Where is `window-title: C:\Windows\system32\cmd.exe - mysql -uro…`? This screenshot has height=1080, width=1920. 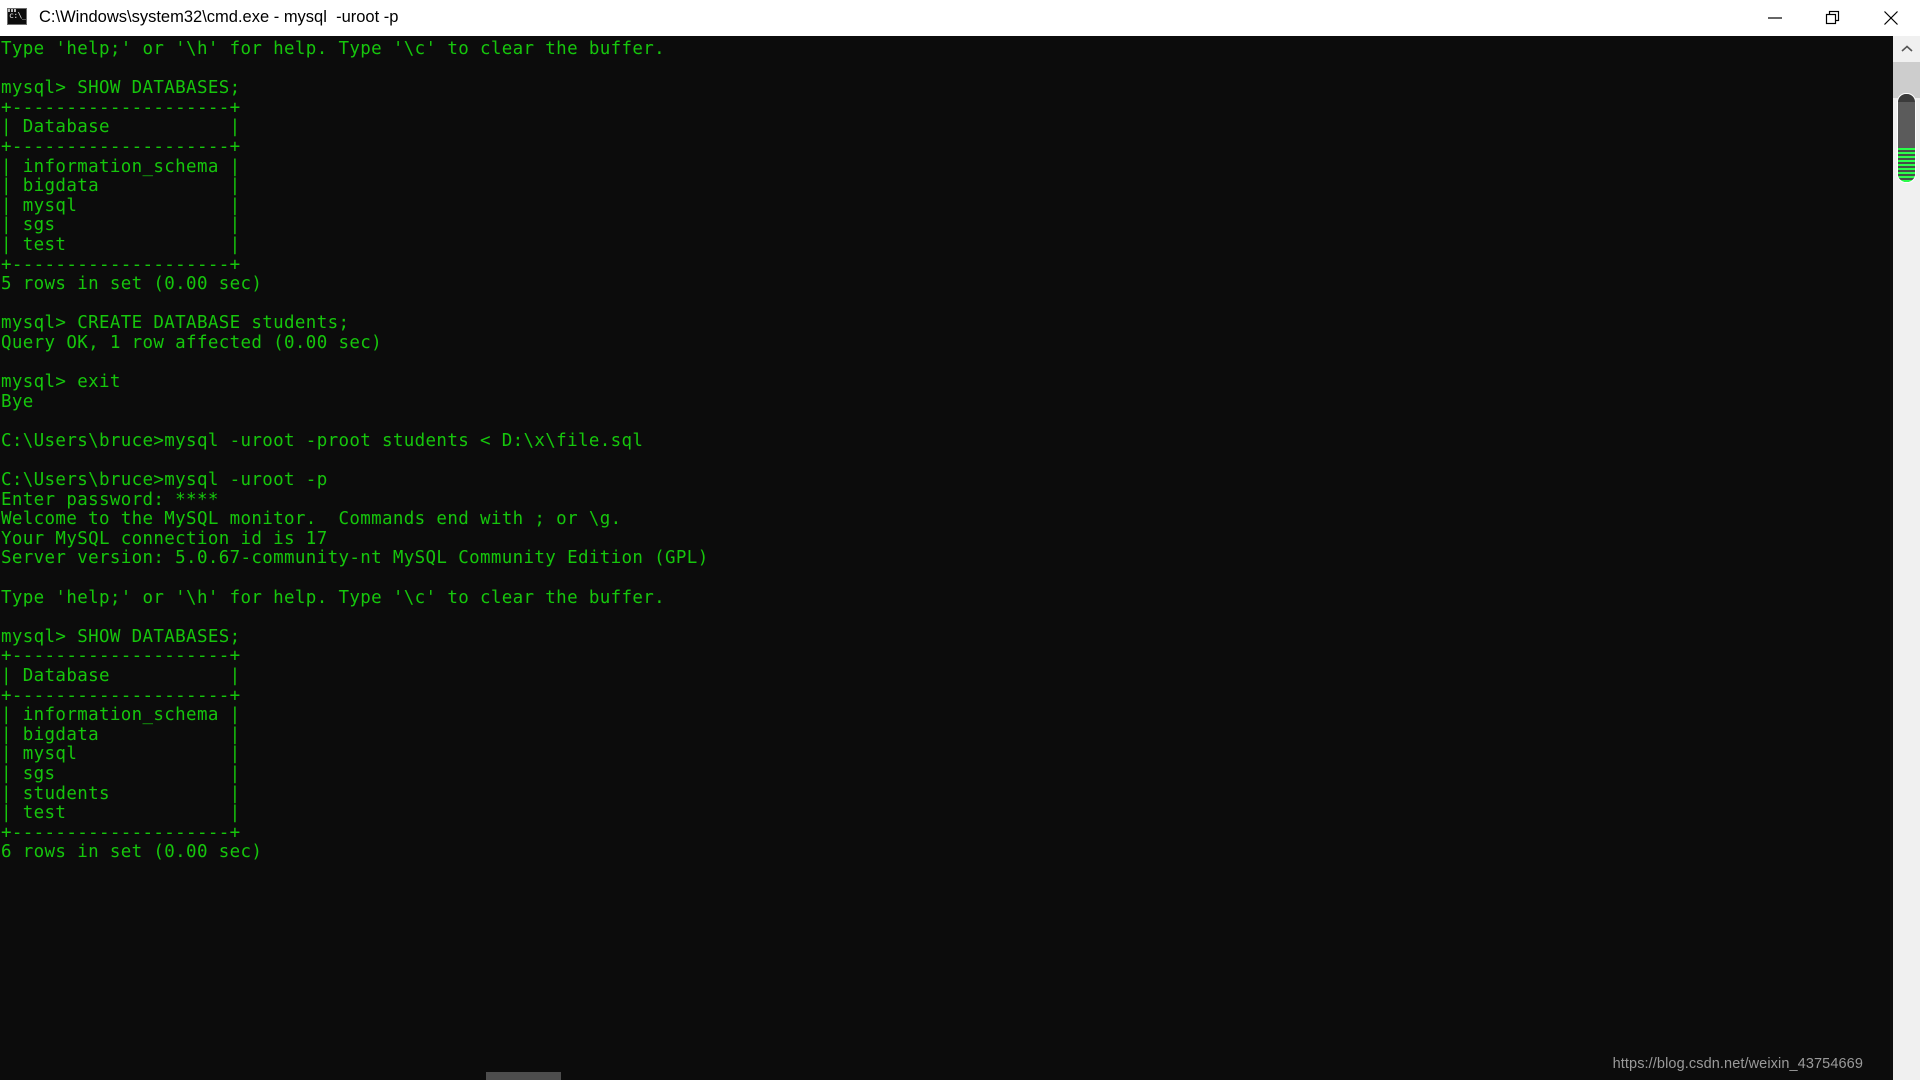
window-title: C:\Windows\system32\cmd.exe - mysql -uro… is located at coordinates (219, 17).